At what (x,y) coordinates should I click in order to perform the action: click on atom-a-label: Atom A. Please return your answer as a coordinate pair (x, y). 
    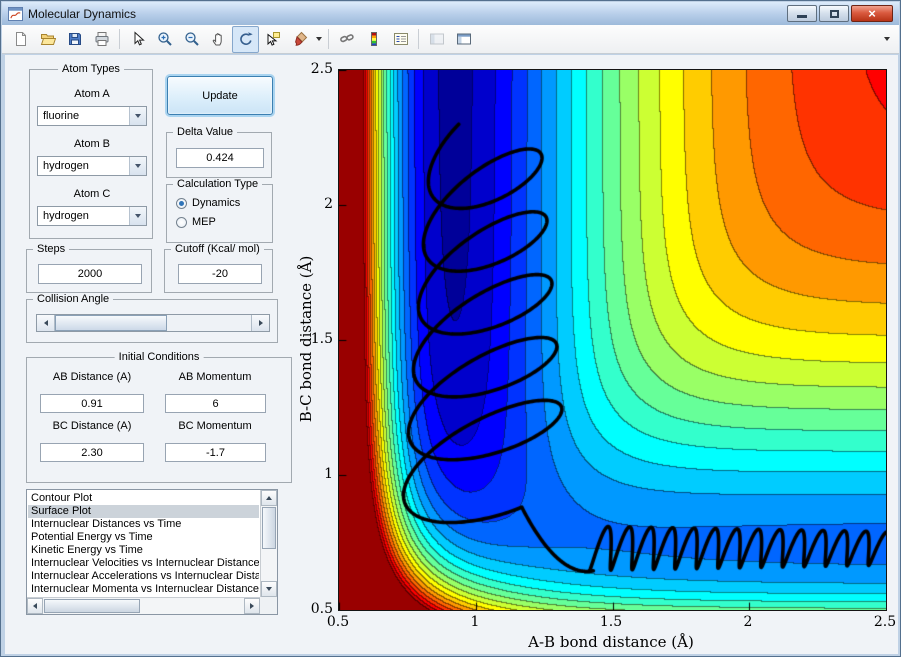
    Looking at the image, I should click on (92, 94).